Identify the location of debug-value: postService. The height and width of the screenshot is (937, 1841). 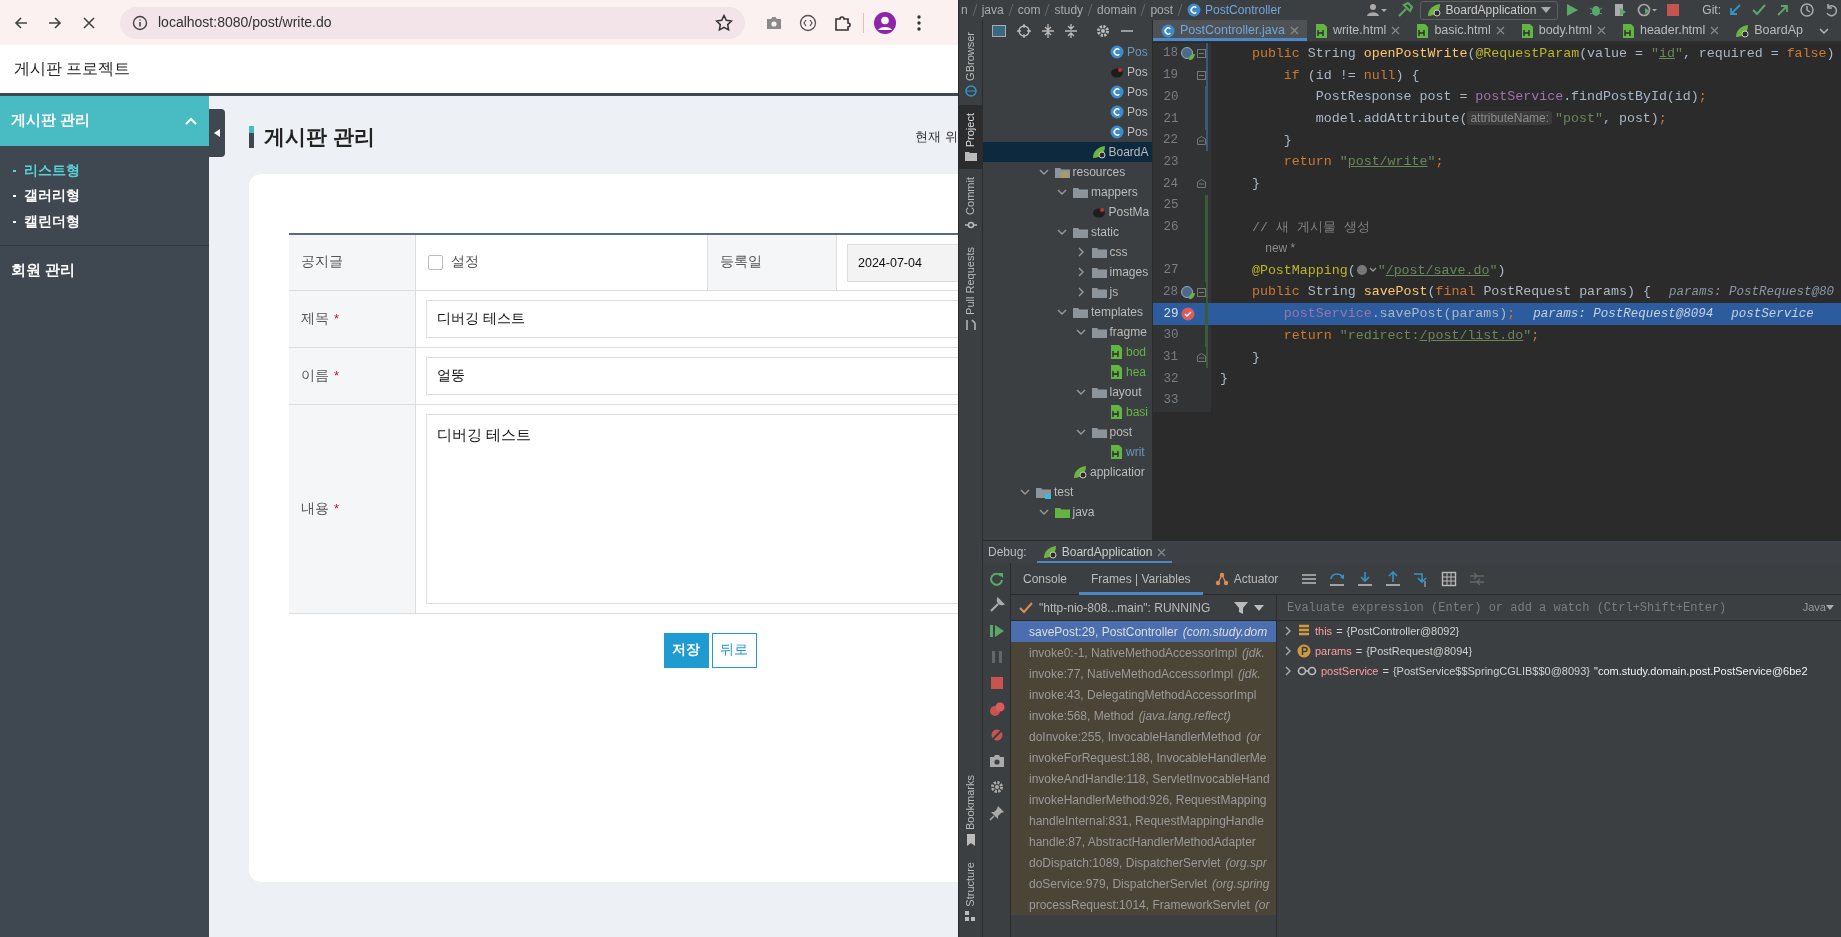
(1772, 313).